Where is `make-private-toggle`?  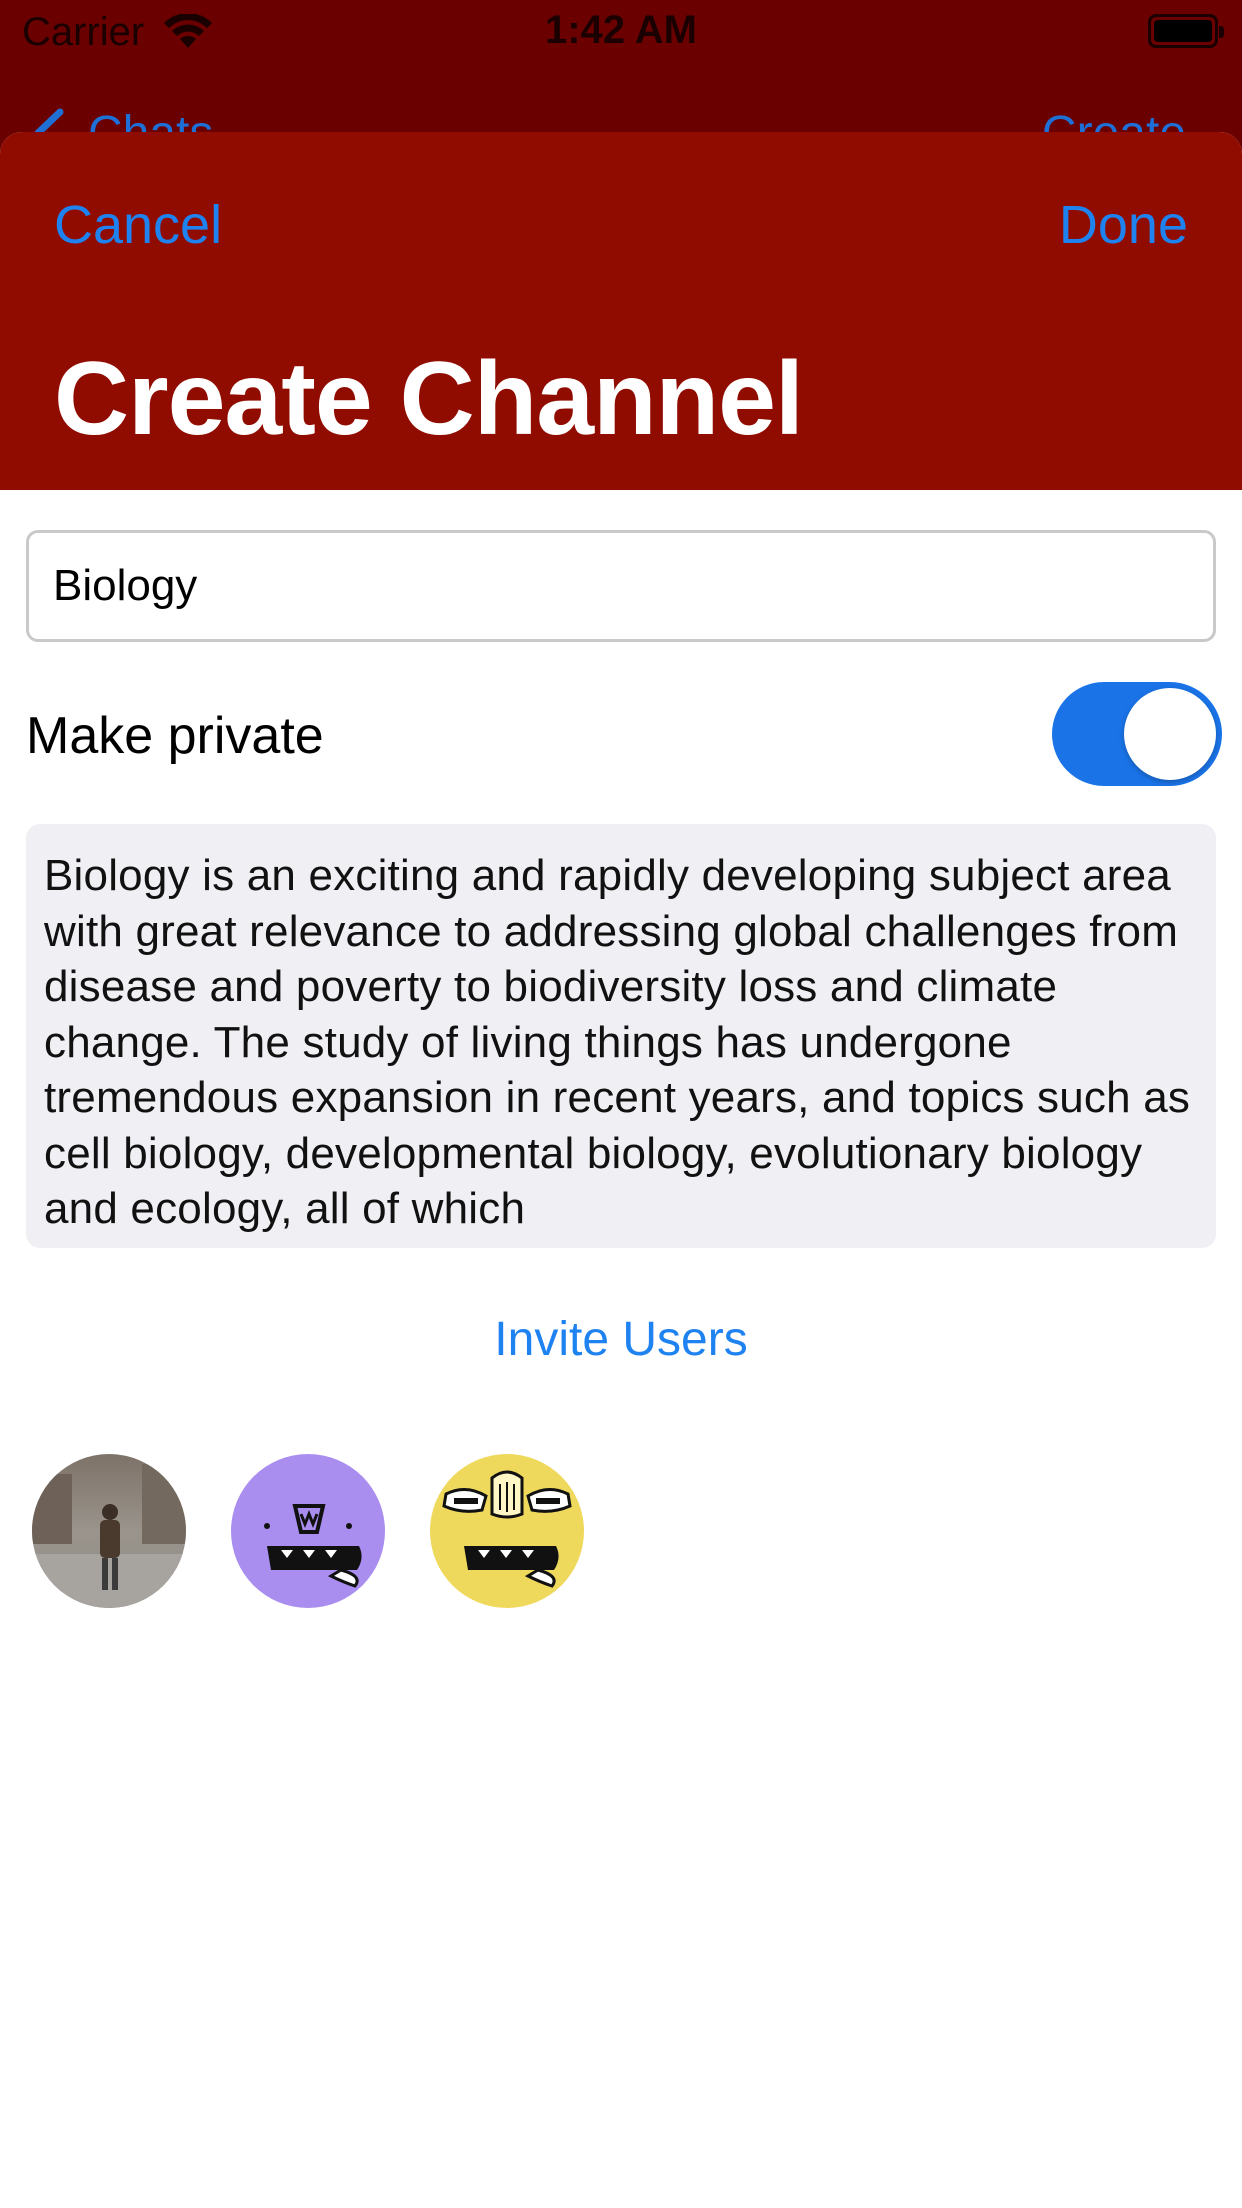 make-private-toggle is located at coordinates (1137, 734).